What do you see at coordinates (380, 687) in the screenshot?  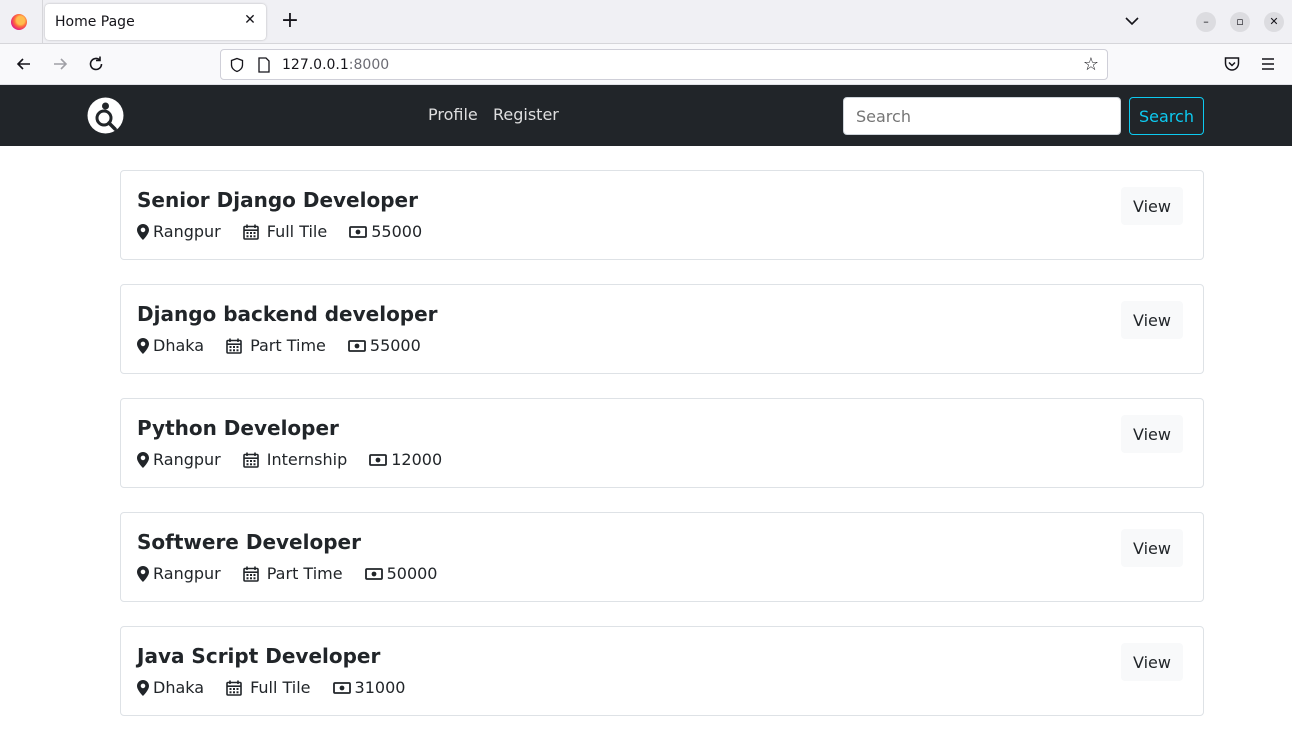 I see `job-salary-text: 31000` at bounding box center [380, 687].